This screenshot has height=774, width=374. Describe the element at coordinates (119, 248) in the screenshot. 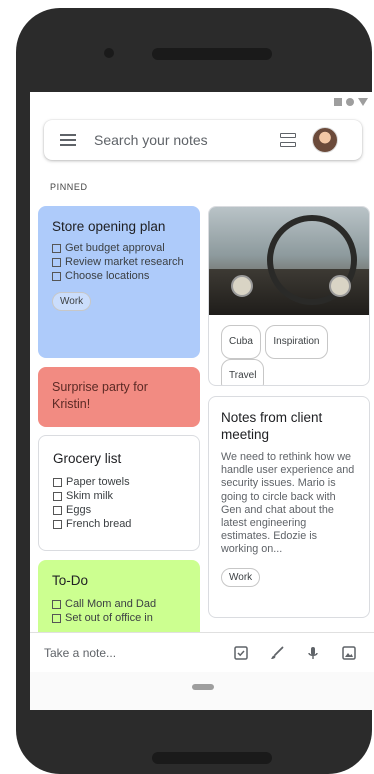

I see `list-item: Get budget approval` at that location.